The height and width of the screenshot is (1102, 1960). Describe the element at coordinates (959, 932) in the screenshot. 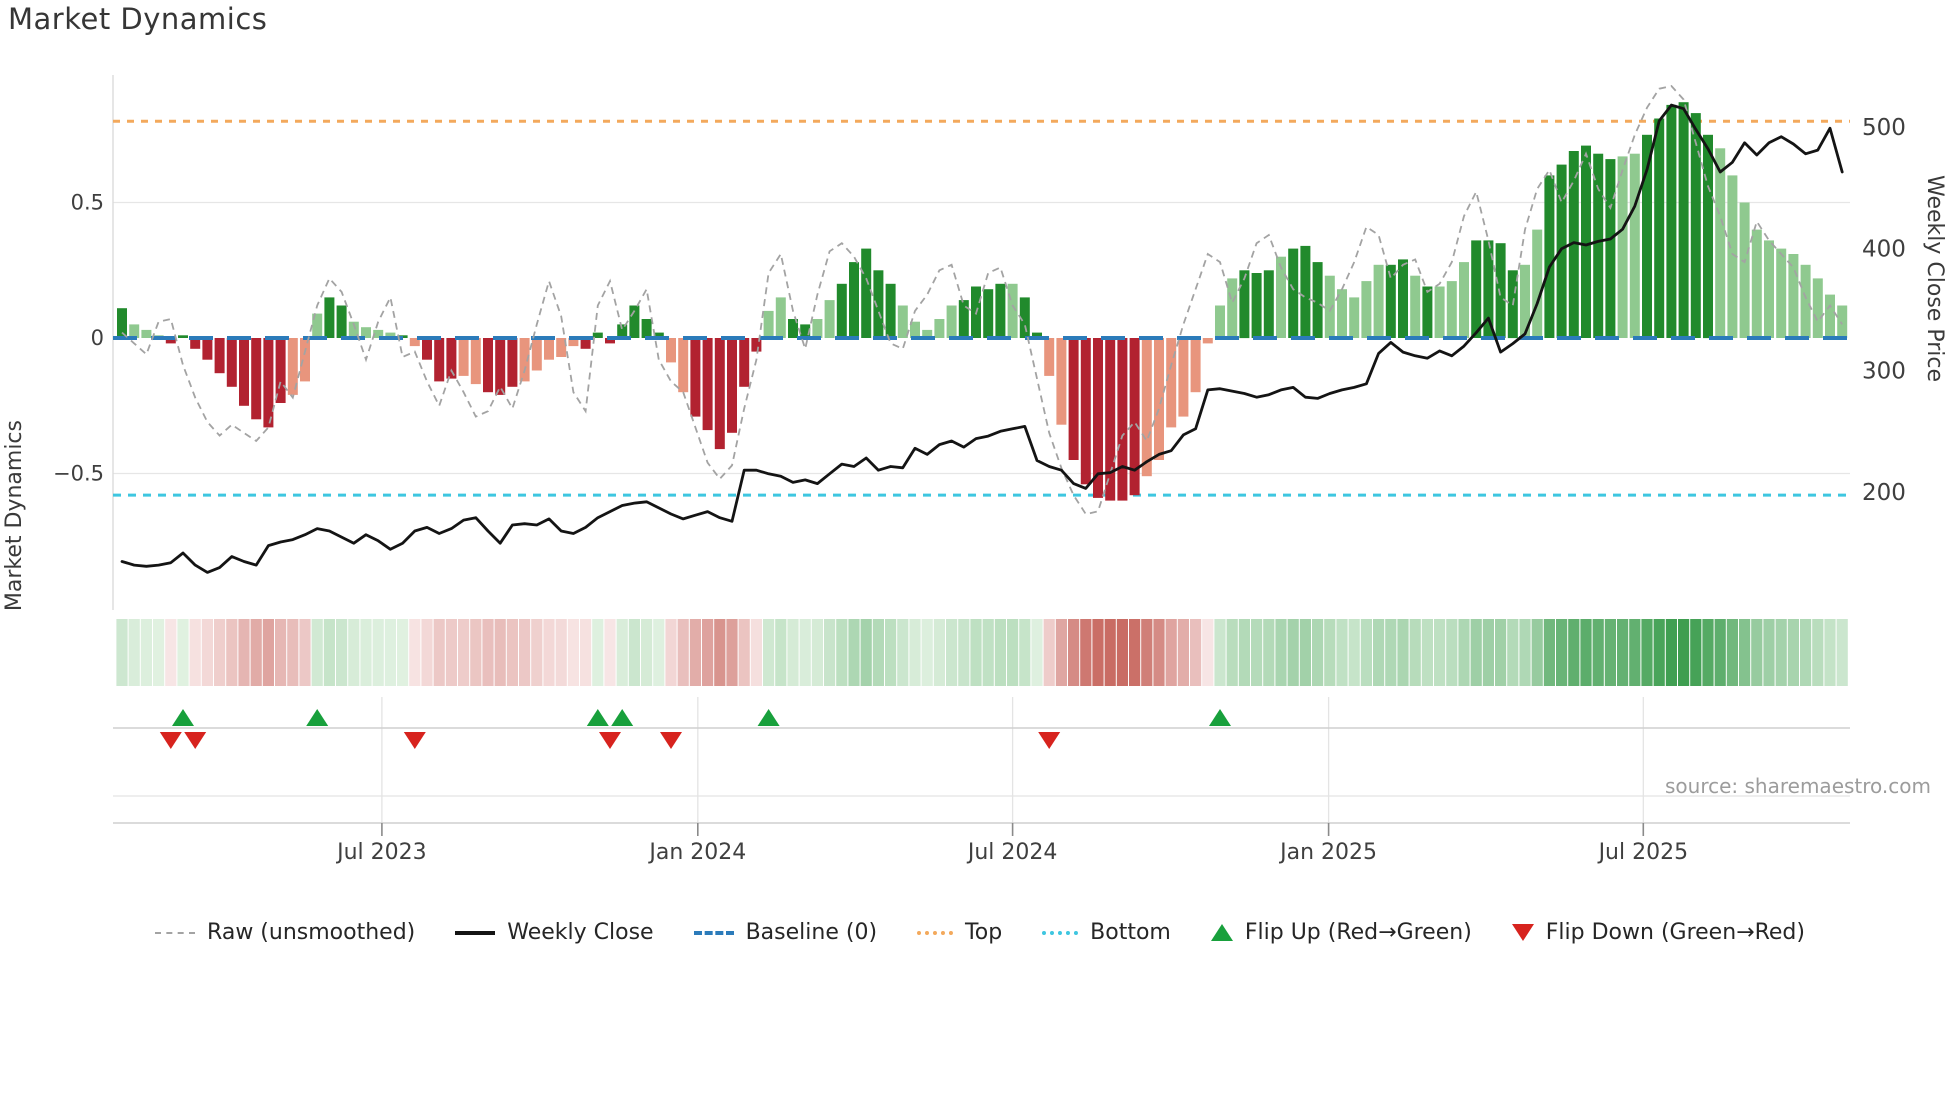

I see `legend-item-top: Top` at that location.